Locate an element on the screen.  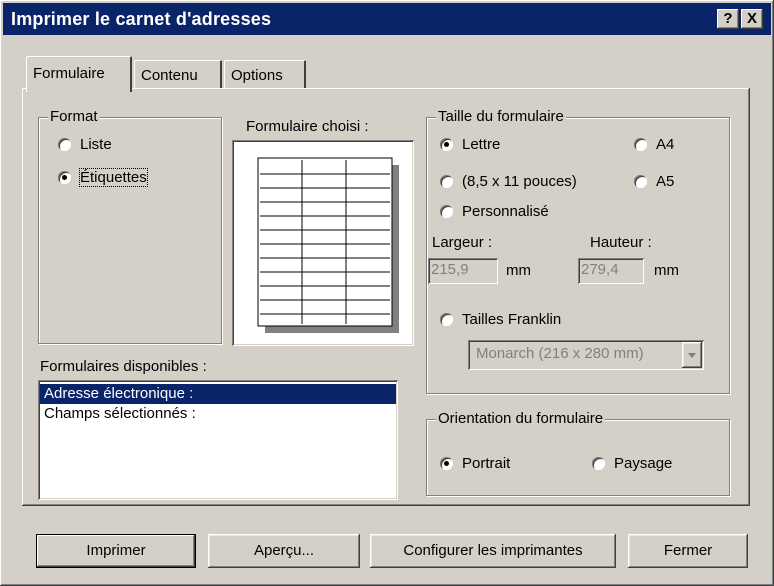
dropdown-arrow-button is located at coordinates (692, 355).